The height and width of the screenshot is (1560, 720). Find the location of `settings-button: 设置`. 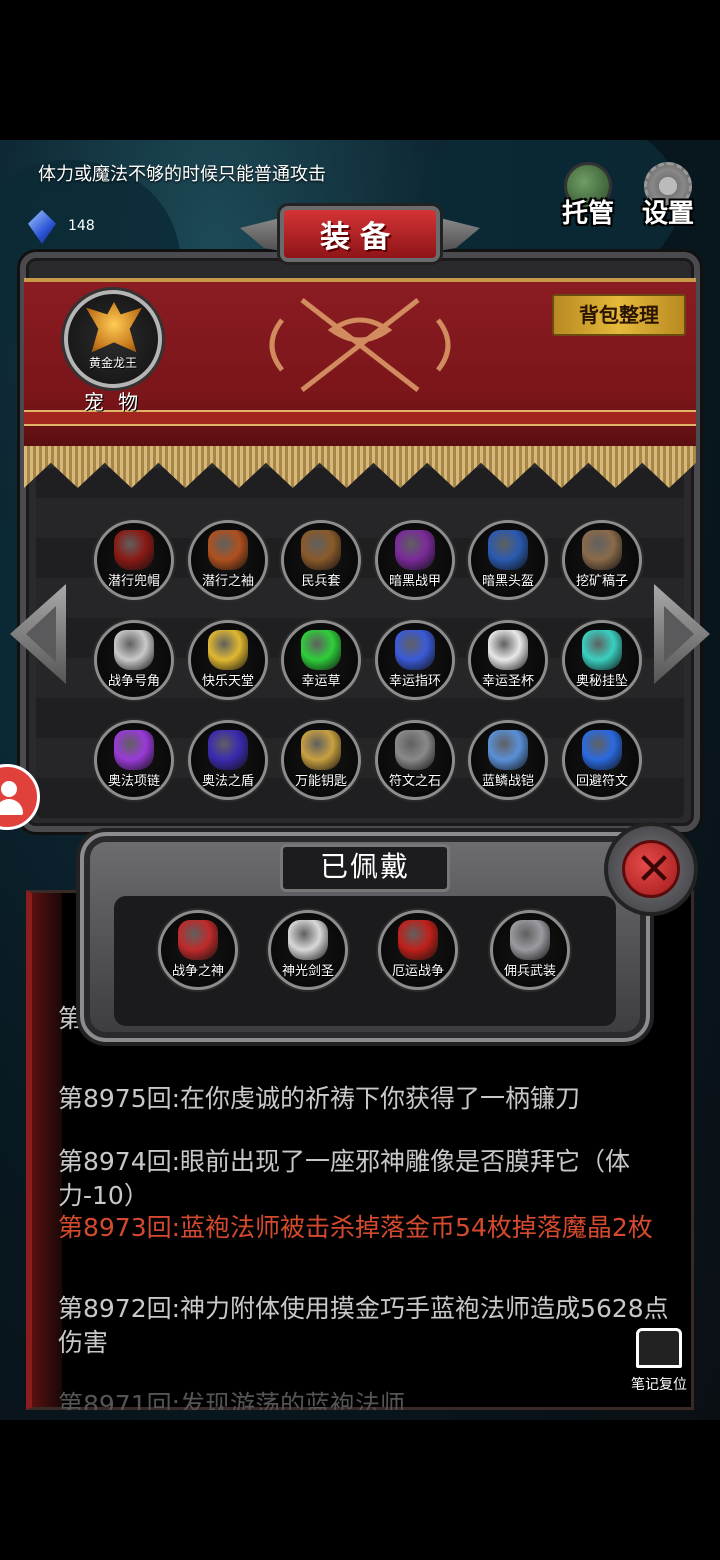

settings-button: 设置 is located at coordinates (668, 195).